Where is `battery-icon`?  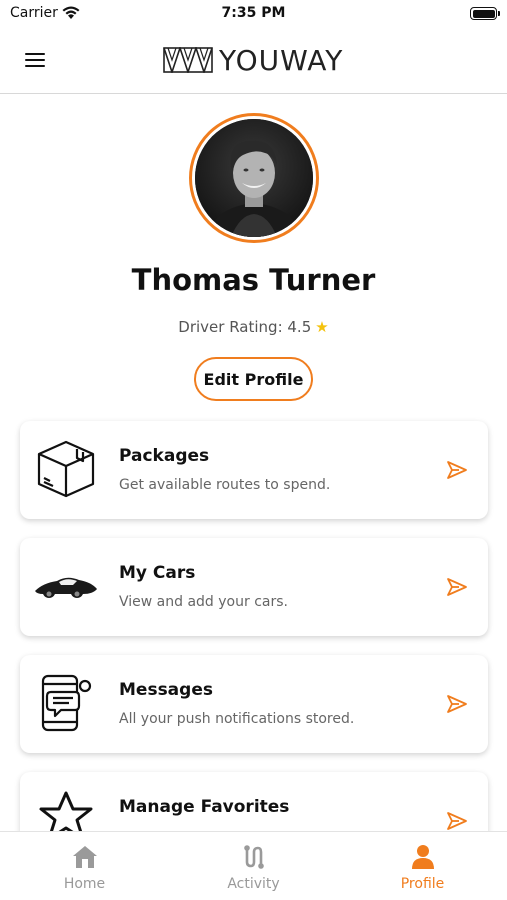 battery-icon is located at coordinates (485, 13).